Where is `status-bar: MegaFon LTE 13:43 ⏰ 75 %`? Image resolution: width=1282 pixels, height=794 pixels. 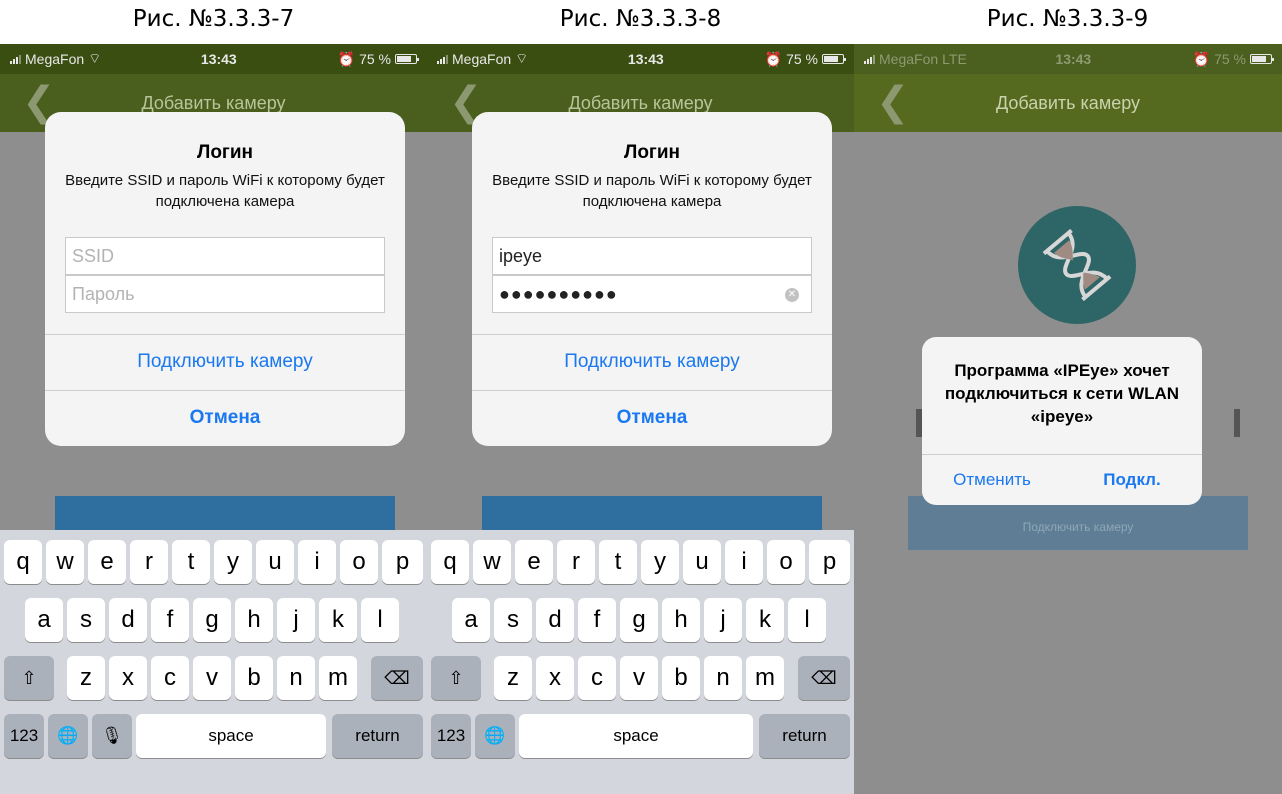 status-bar: MegaFon LTE 13:43 ⏰ 75 % is located at coordinates (1068, 59).